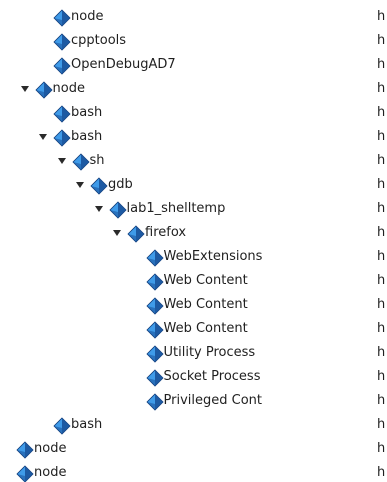  What do you see at coordinates (193, 161) in the screenshot?
I see `process-row: sh h` at bounding box center [193, 161].